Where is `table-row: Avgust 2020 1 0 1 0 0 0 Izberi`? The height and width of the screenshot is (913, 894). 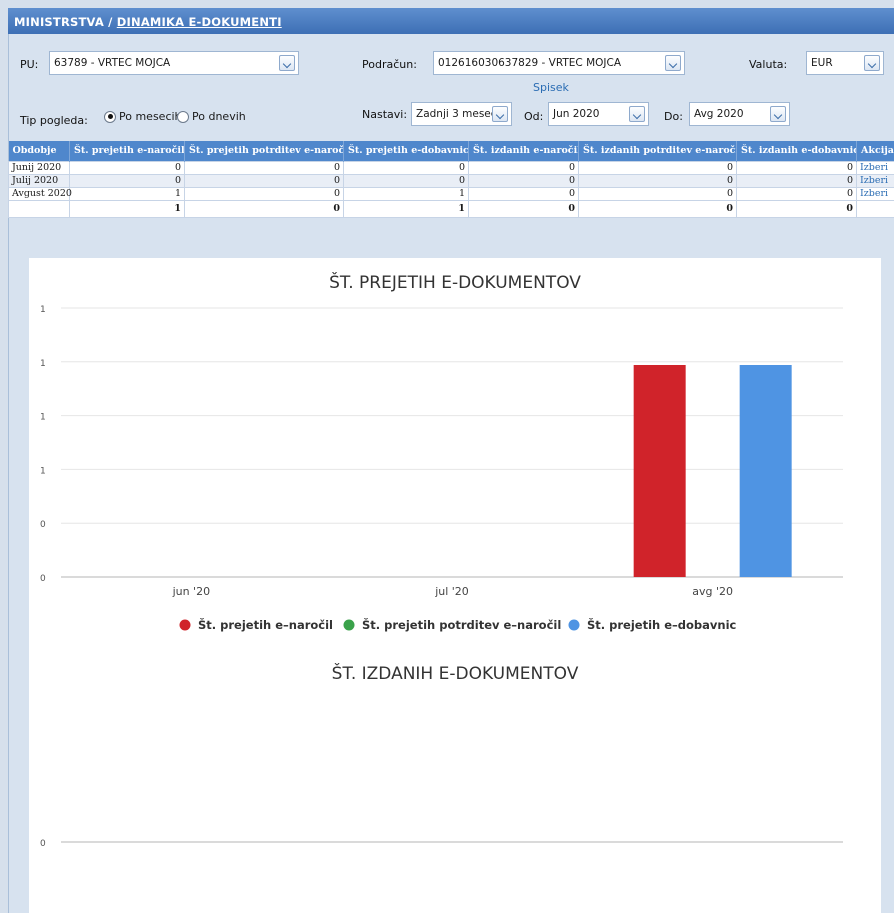 table-row: Avgust 2020 1 0 1 0 0 0 Izberi is located at coordinates (451, 193).